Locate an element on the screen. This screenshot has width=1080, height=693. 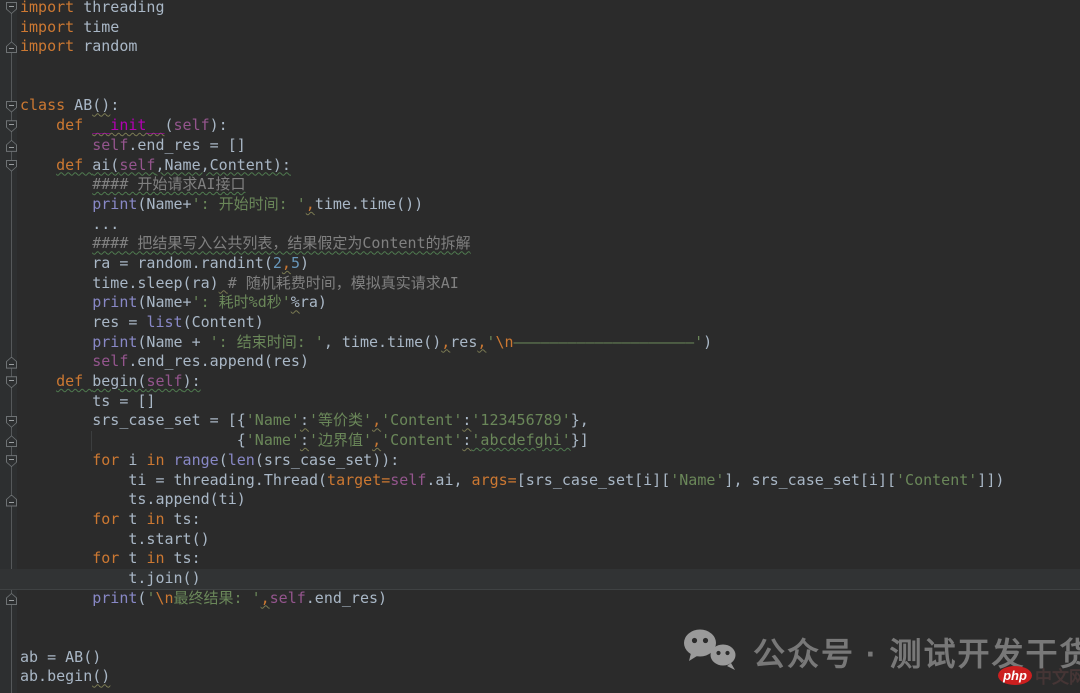
code-token: .end_res.append(res) is located at coordinates (218, 361).